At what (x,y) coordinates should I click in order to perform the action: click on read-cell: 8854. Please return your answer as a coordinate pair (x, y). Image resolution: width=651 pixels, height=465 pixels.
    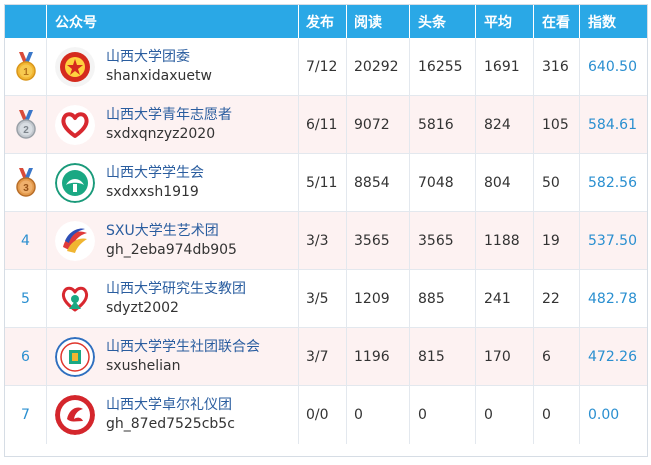
    Looking at the image, I should click on (378, 182).